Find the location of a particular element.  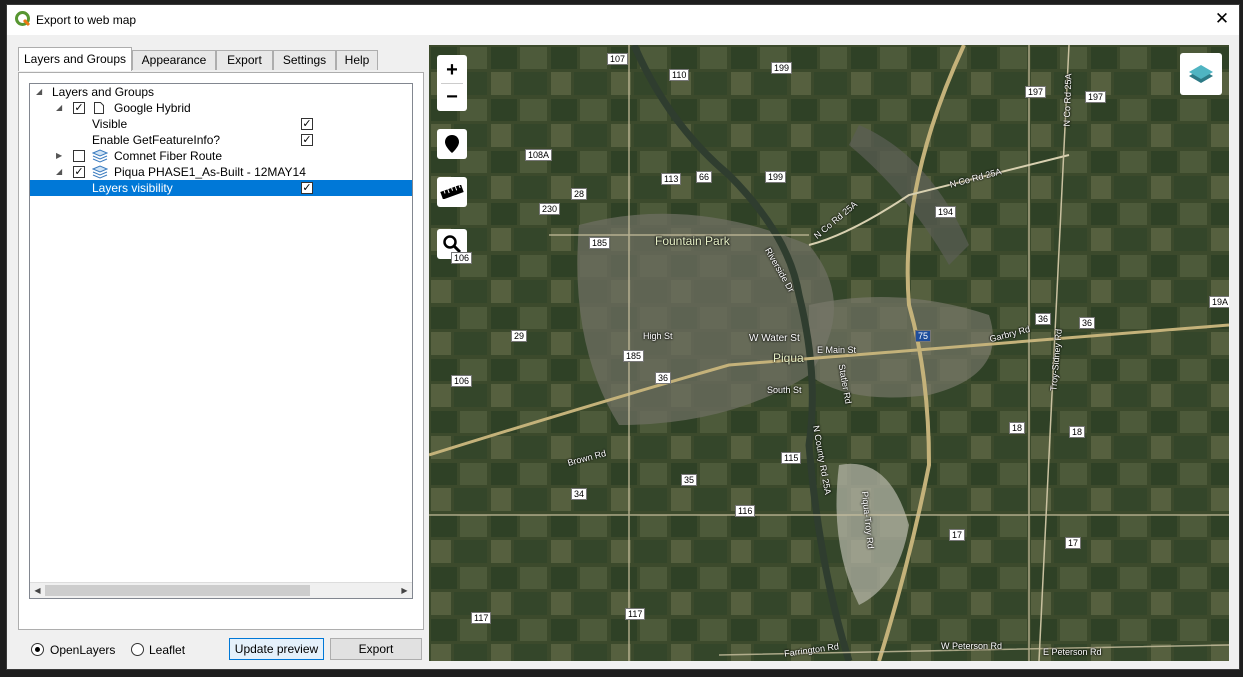

route-shield: 110 is located at coordinates (679, 75).